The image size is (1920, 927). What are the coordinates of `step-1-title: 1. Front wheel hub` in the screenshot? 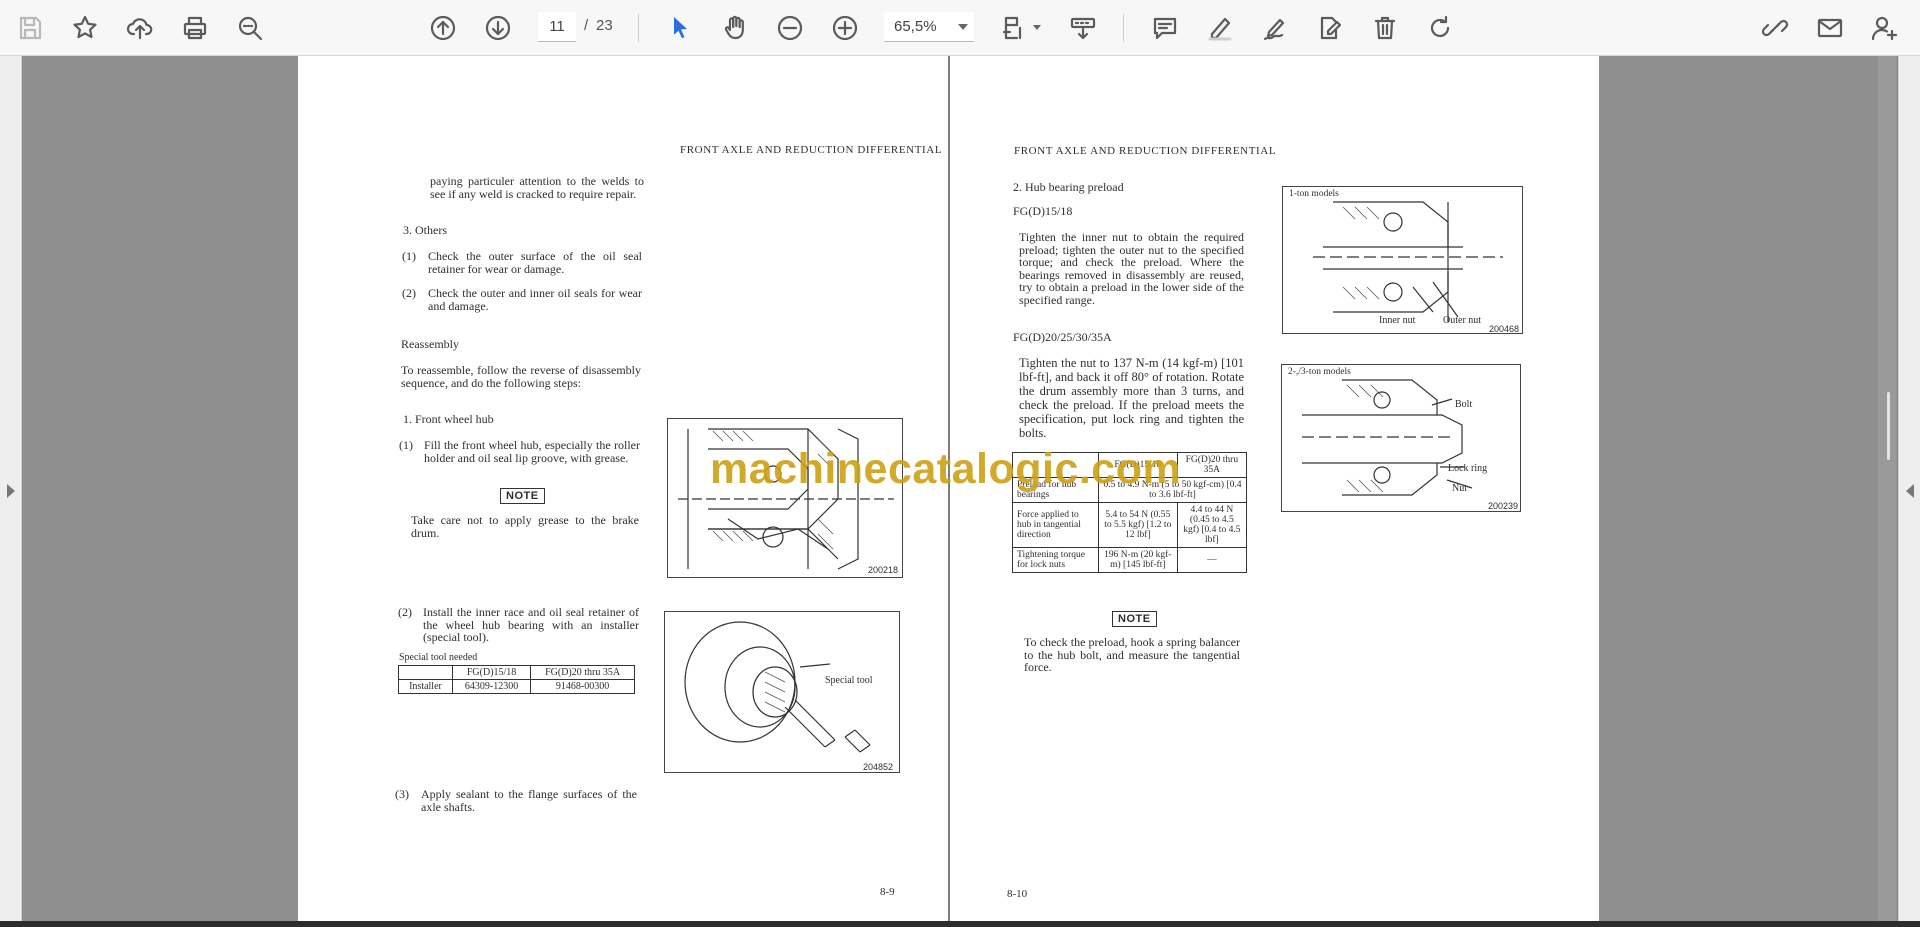 It's located at (448, 419).